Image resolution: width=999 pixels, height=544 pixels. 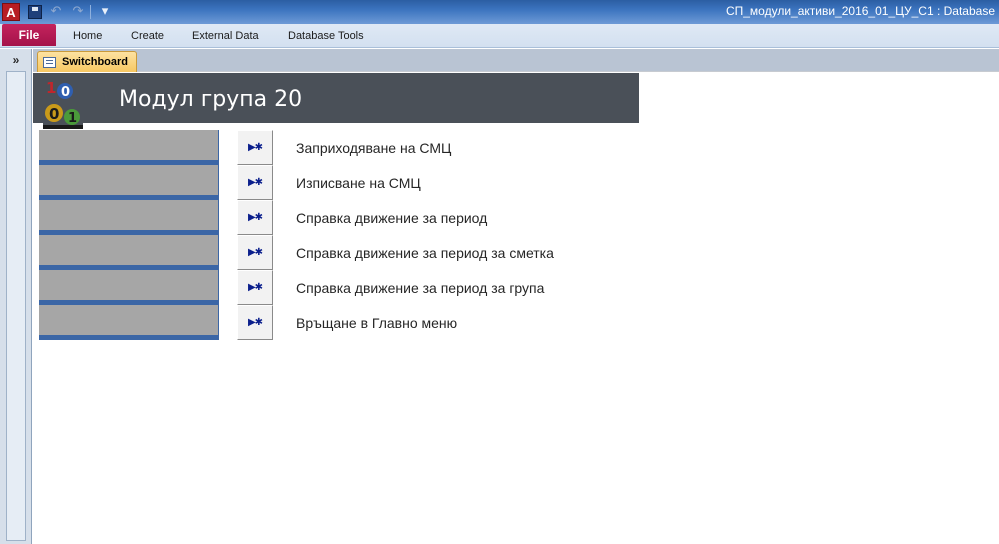 I want to click on side-panel, so click(x=126, y=235).